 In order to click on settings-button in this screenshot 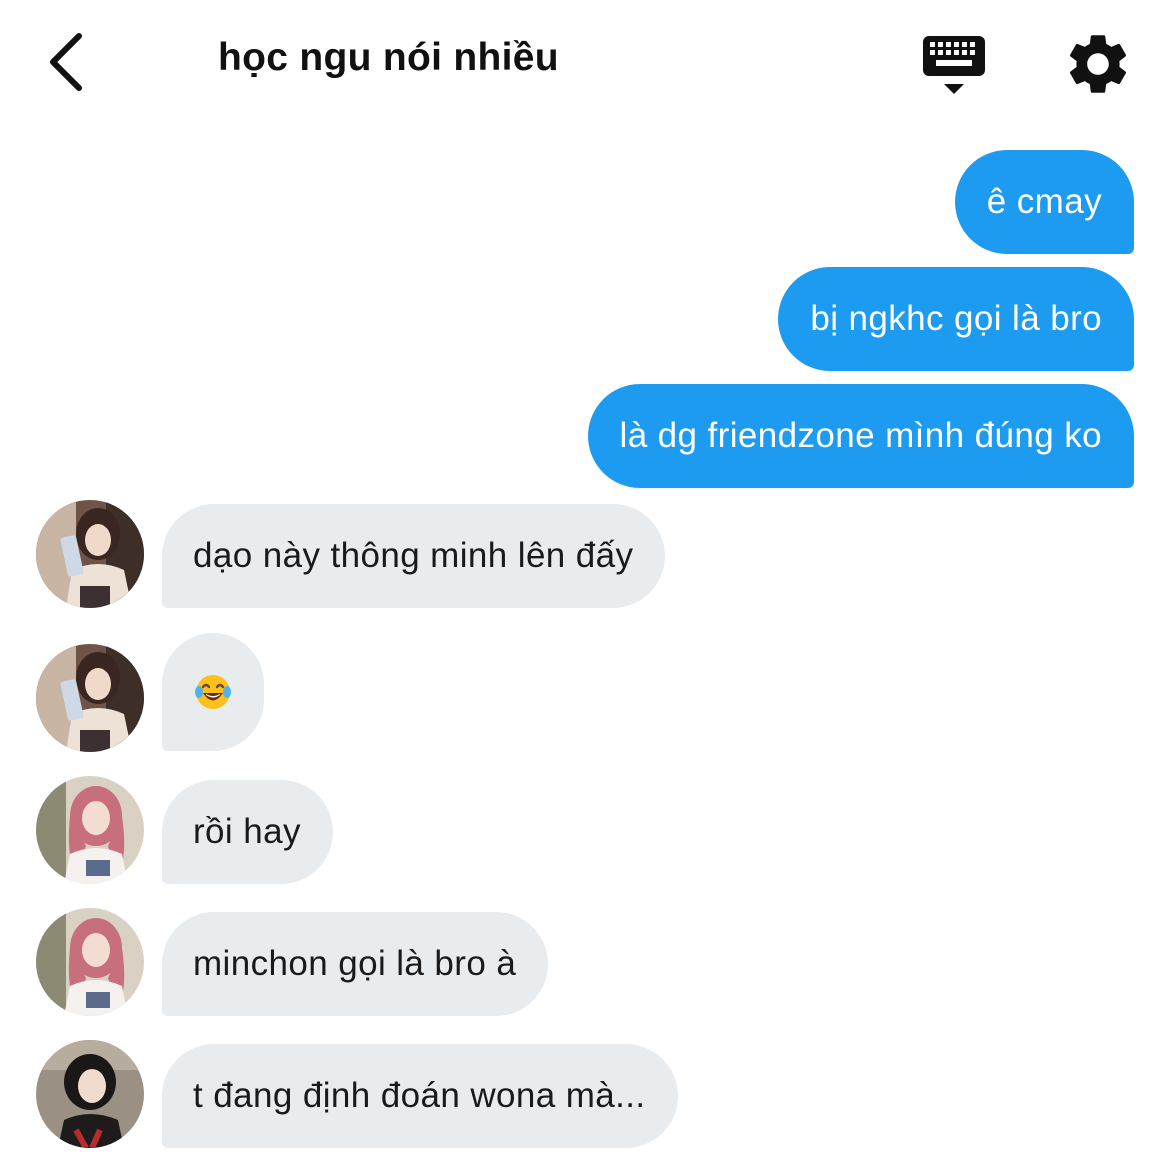, I will do `click(1098, 64)`.